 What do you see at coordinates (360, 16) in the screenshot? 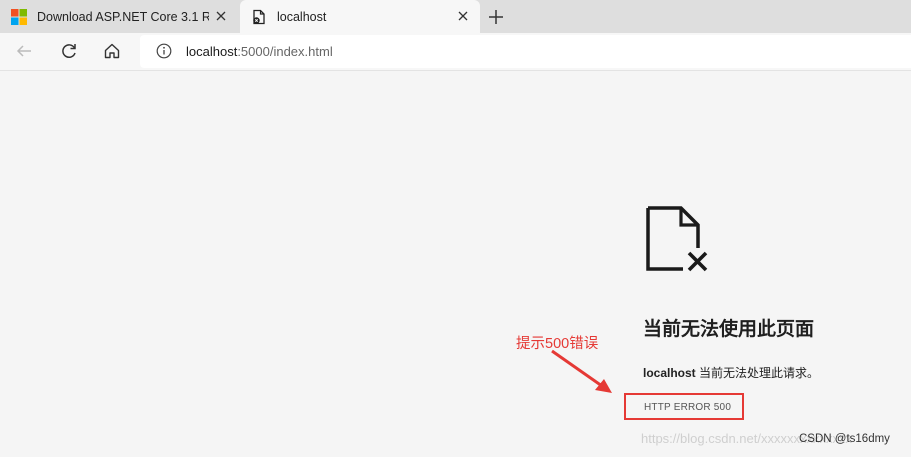
I see `tab-localhost: localhost` at bounding box center [360, 16].